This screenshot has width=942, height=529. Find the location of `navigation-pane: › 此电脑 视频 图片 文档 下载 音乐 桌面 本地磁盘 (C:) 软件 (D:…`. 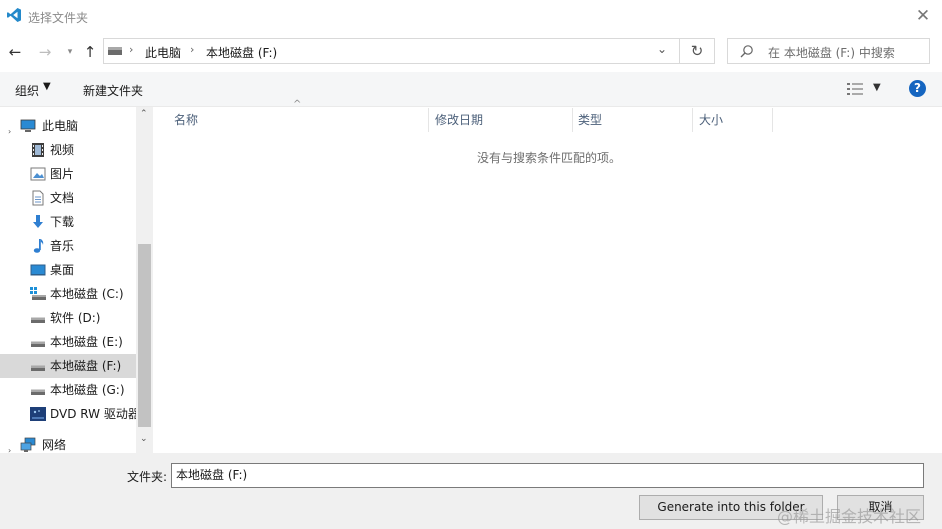

navigation-pane: › 此电脑 视频 图片 文档 下载 音乐 桌面 本地磁盘 (C:) 软件 (D:… is located at coordinates (77, 281).